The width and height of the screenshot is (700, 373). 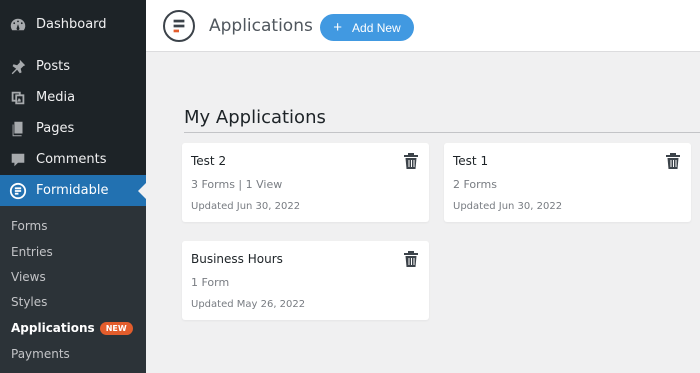 I want to click on submenu-item-applications: Applications NEW, so click(x=72, y=328).